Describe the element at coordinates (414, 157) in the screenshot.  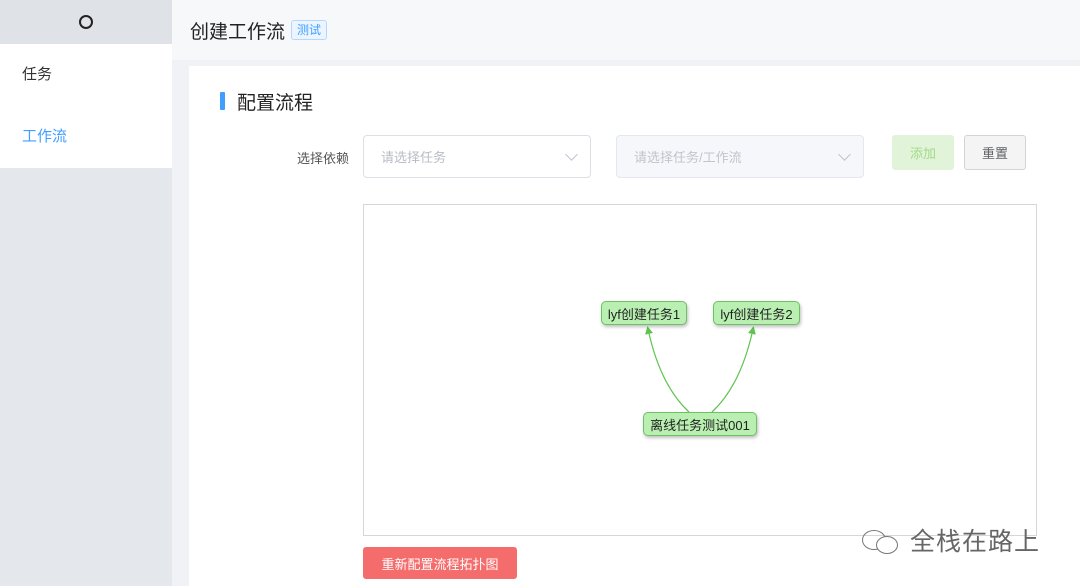
I see `task-select-placeholder: 请选择任务` at that location.